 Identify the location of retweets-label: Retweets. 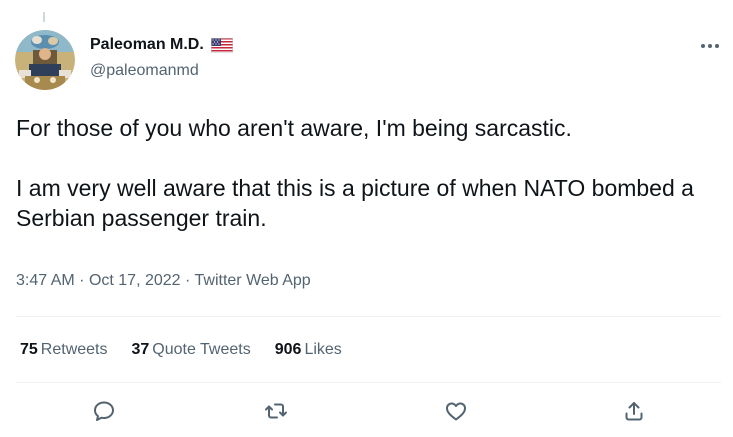
(74, 349).